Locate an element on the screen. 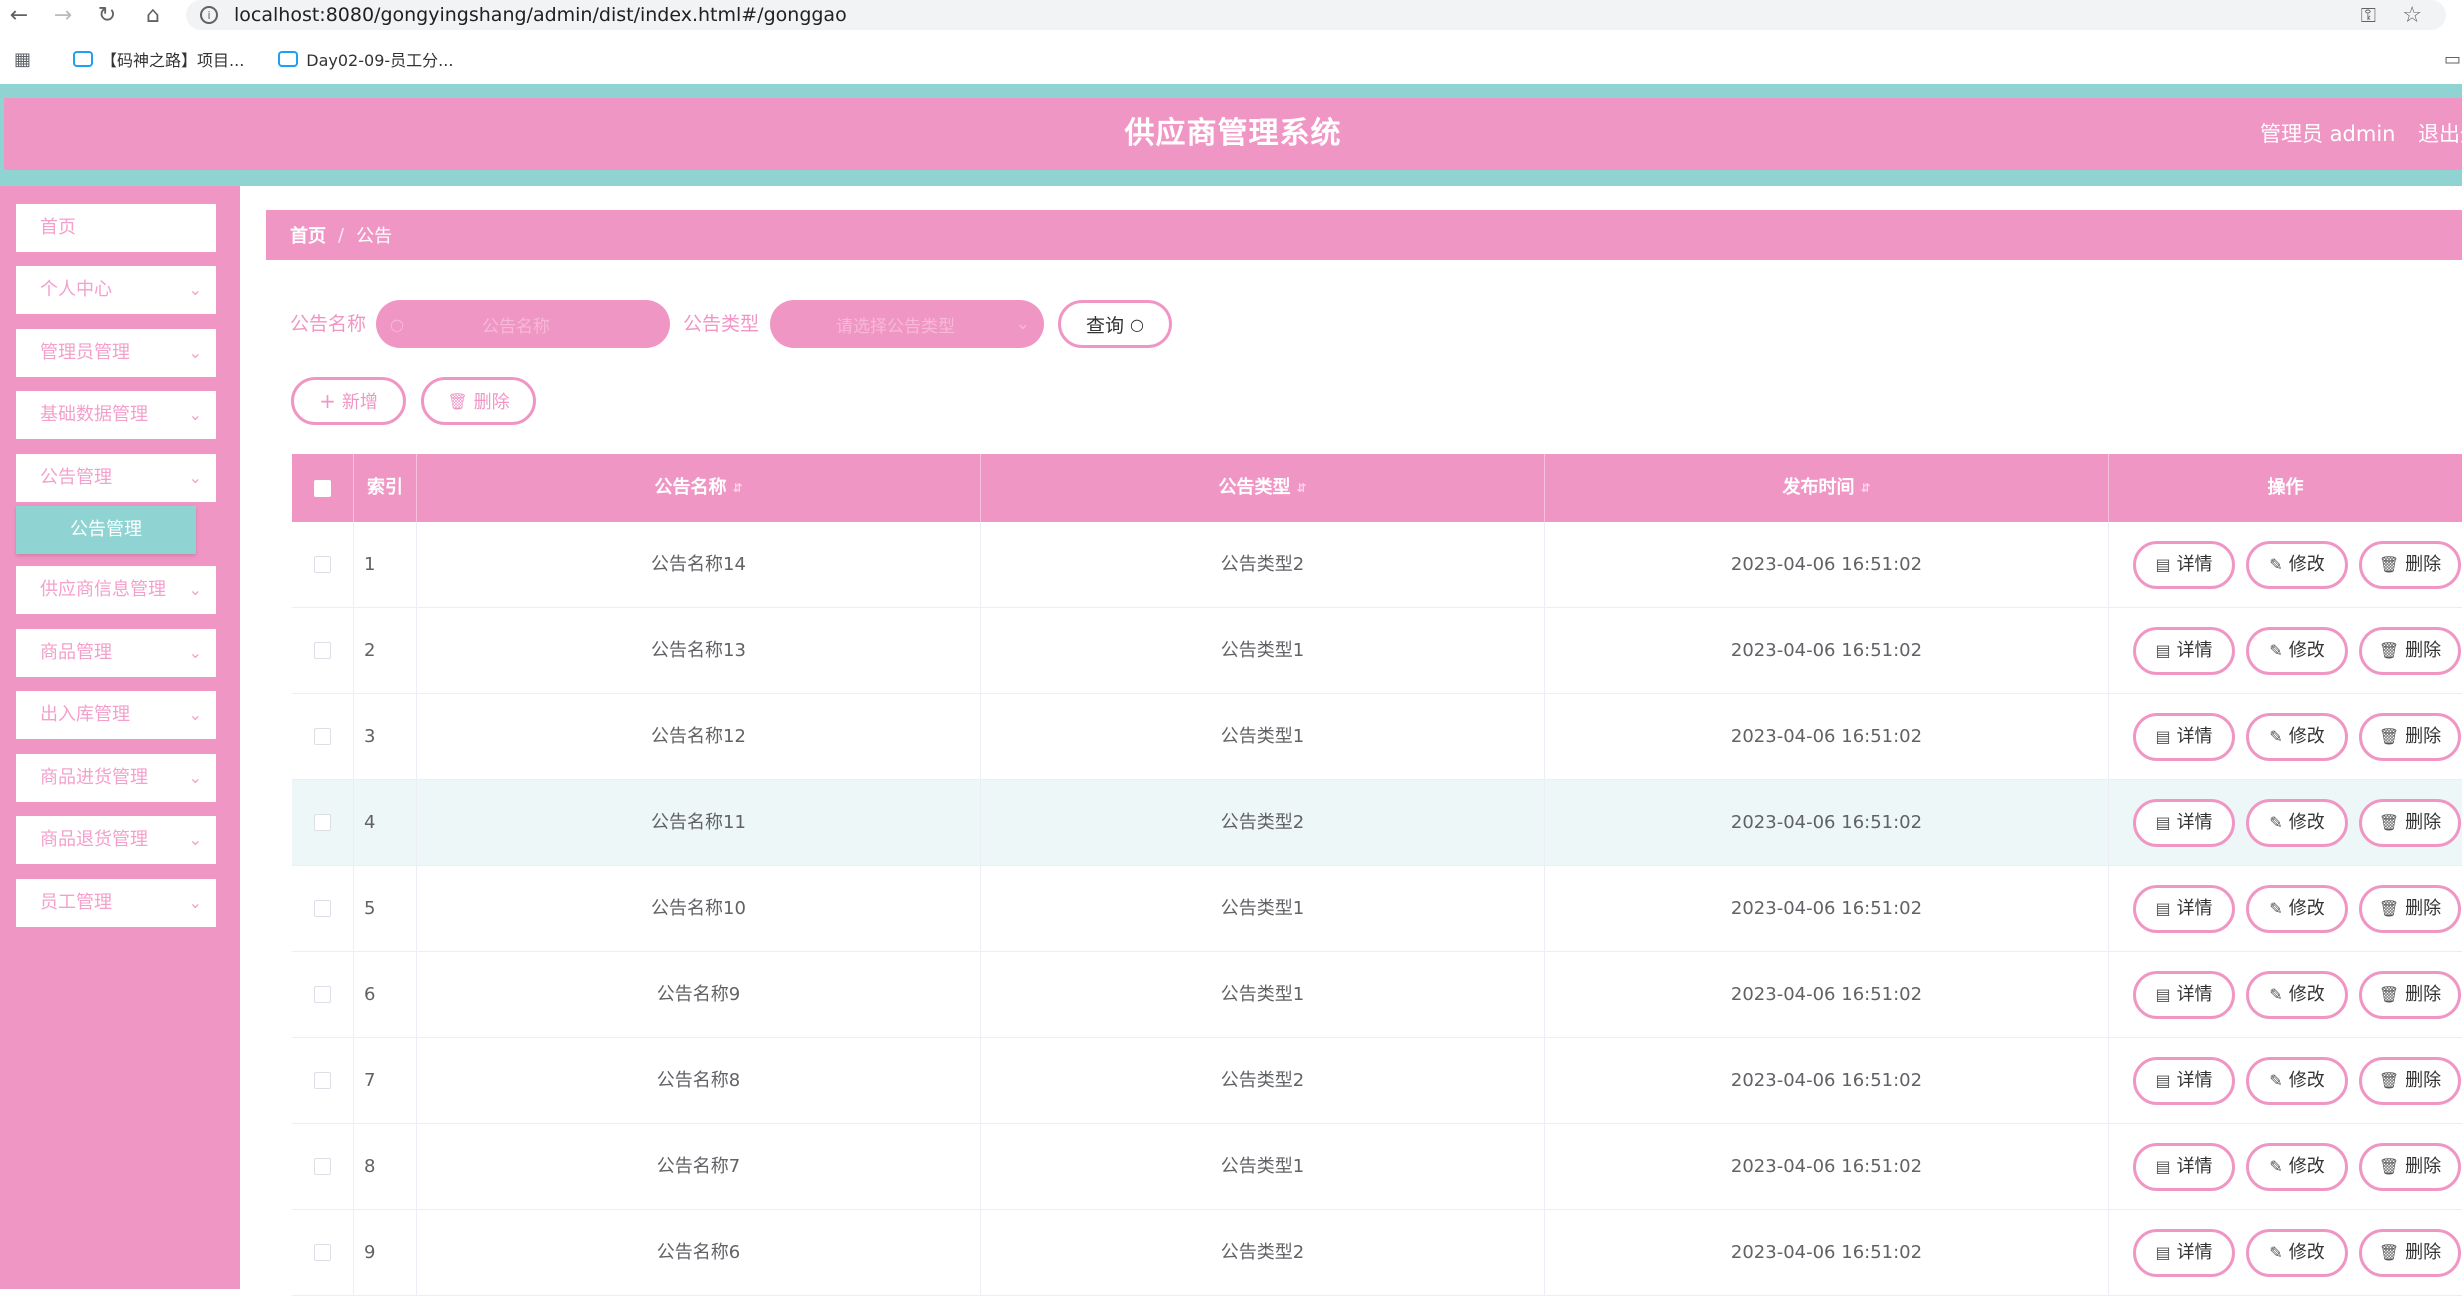  sidebar-item-label: 公告管理 is located at coordinates (76, 477).